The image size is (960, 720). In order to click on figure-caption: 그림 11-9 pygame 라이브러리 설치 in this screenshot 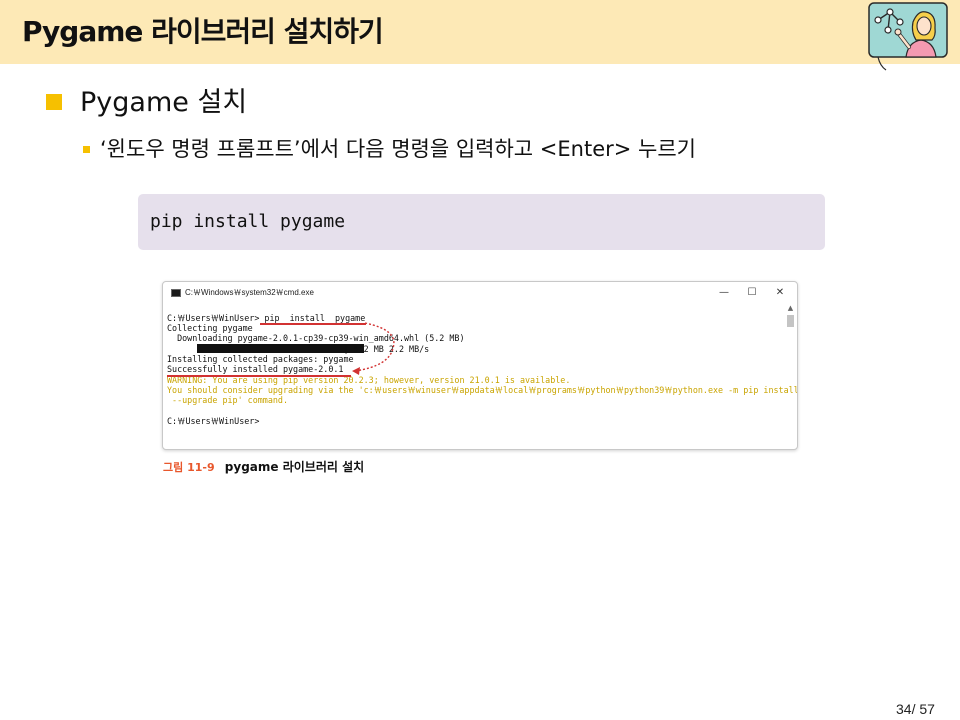, I will do `click(263, 467)`.